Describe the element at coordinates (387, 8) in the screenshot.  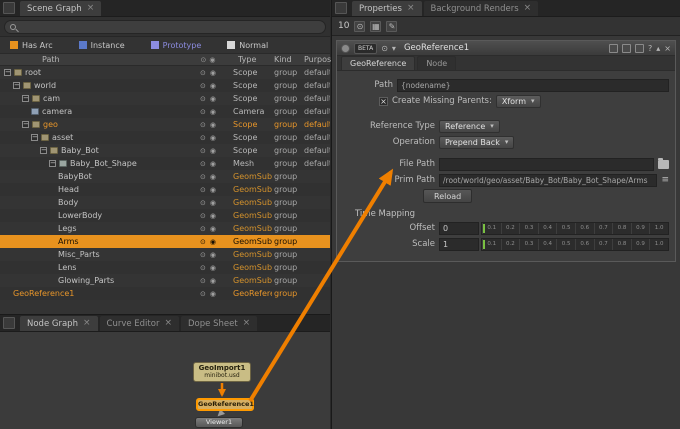
I see `tab-properties: Properties ×` at that location.